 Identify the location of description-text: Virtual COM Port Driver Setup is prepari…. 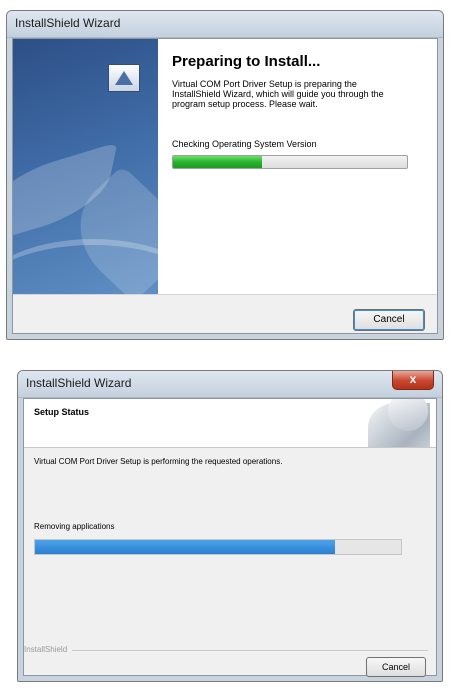
(278, 94).